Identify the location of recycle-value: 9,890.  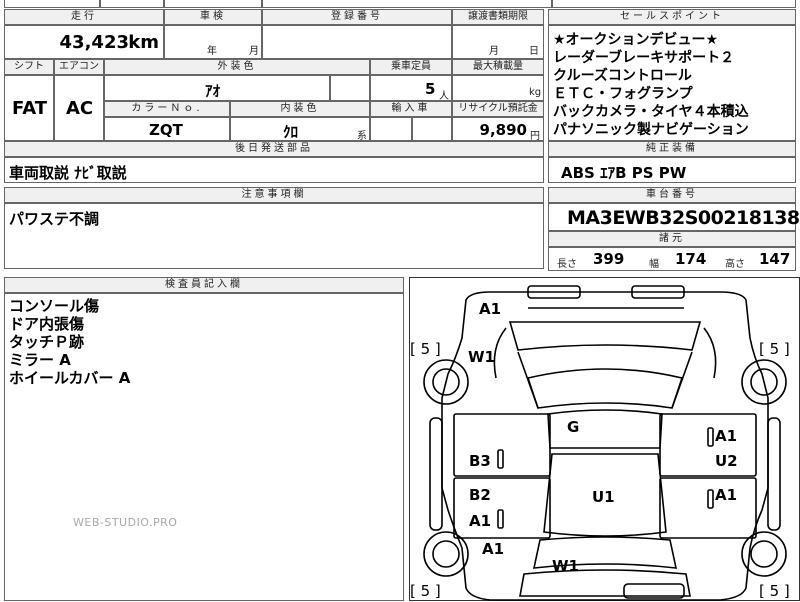
(503, 130).